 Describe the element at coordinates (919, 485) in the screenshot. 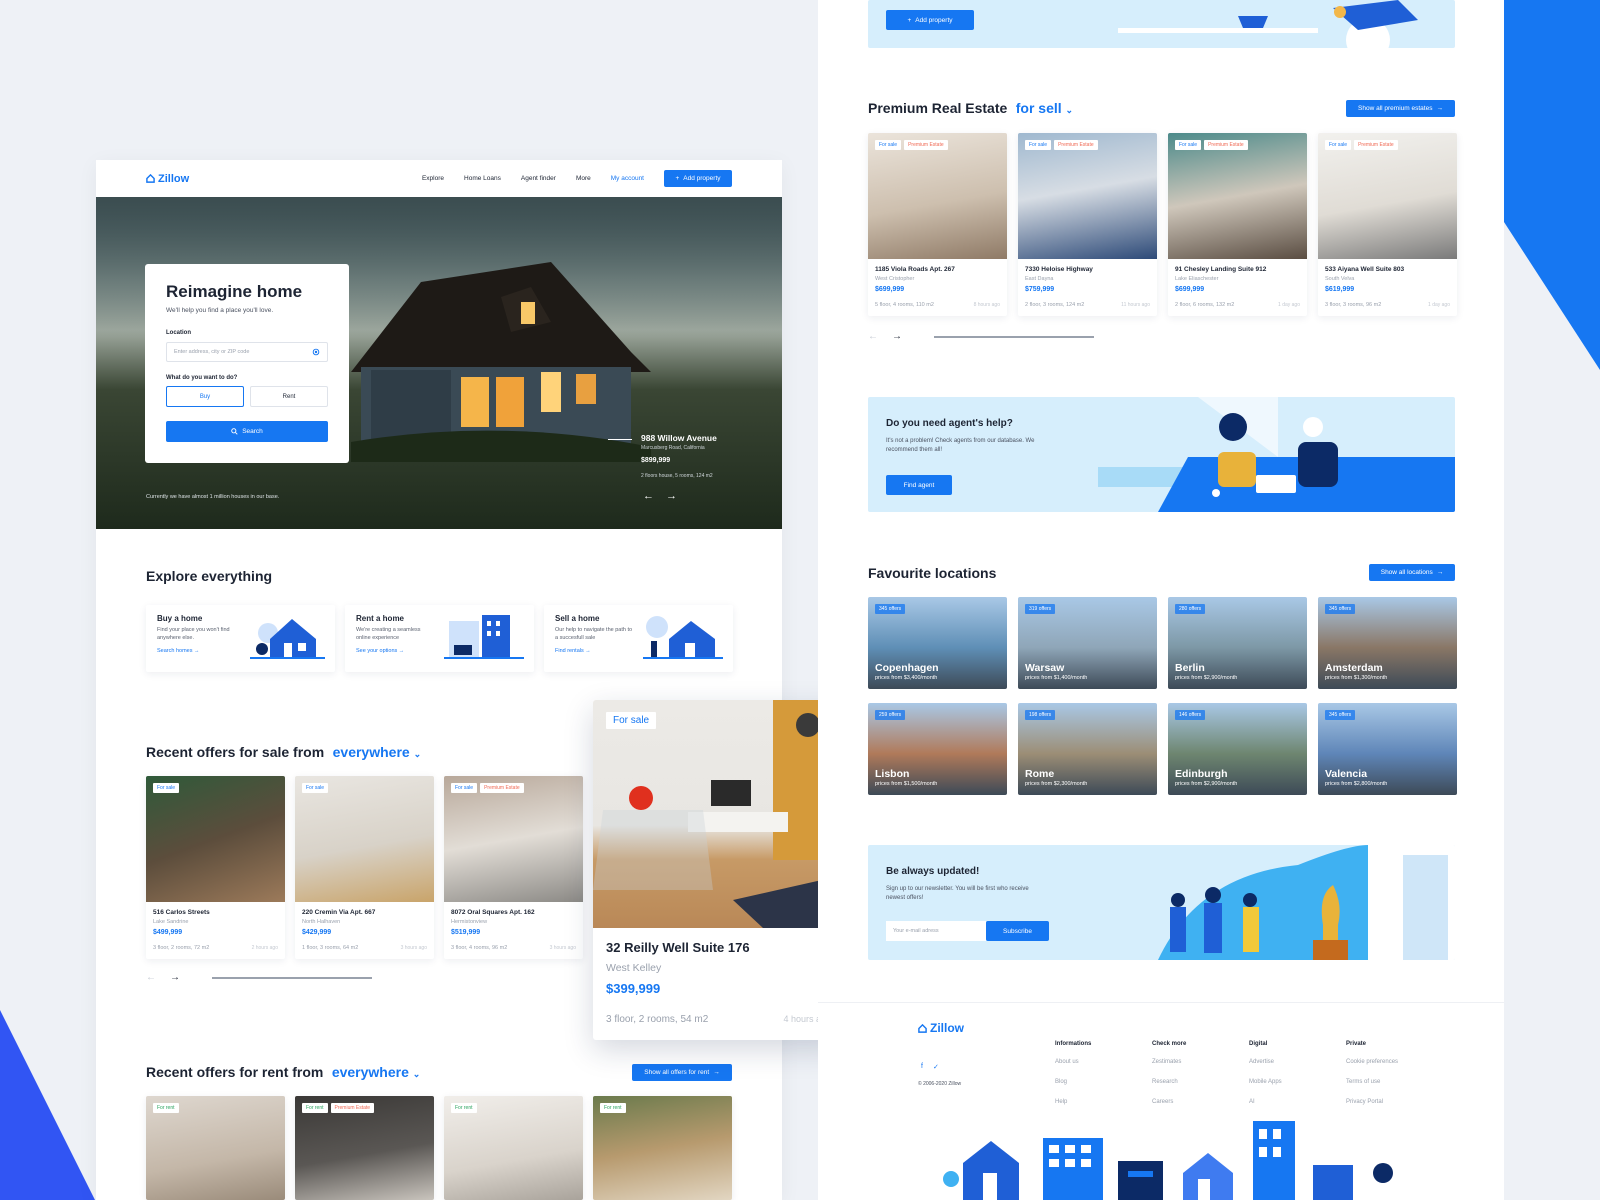

I see `find-agent-button: Find agent` at that location.